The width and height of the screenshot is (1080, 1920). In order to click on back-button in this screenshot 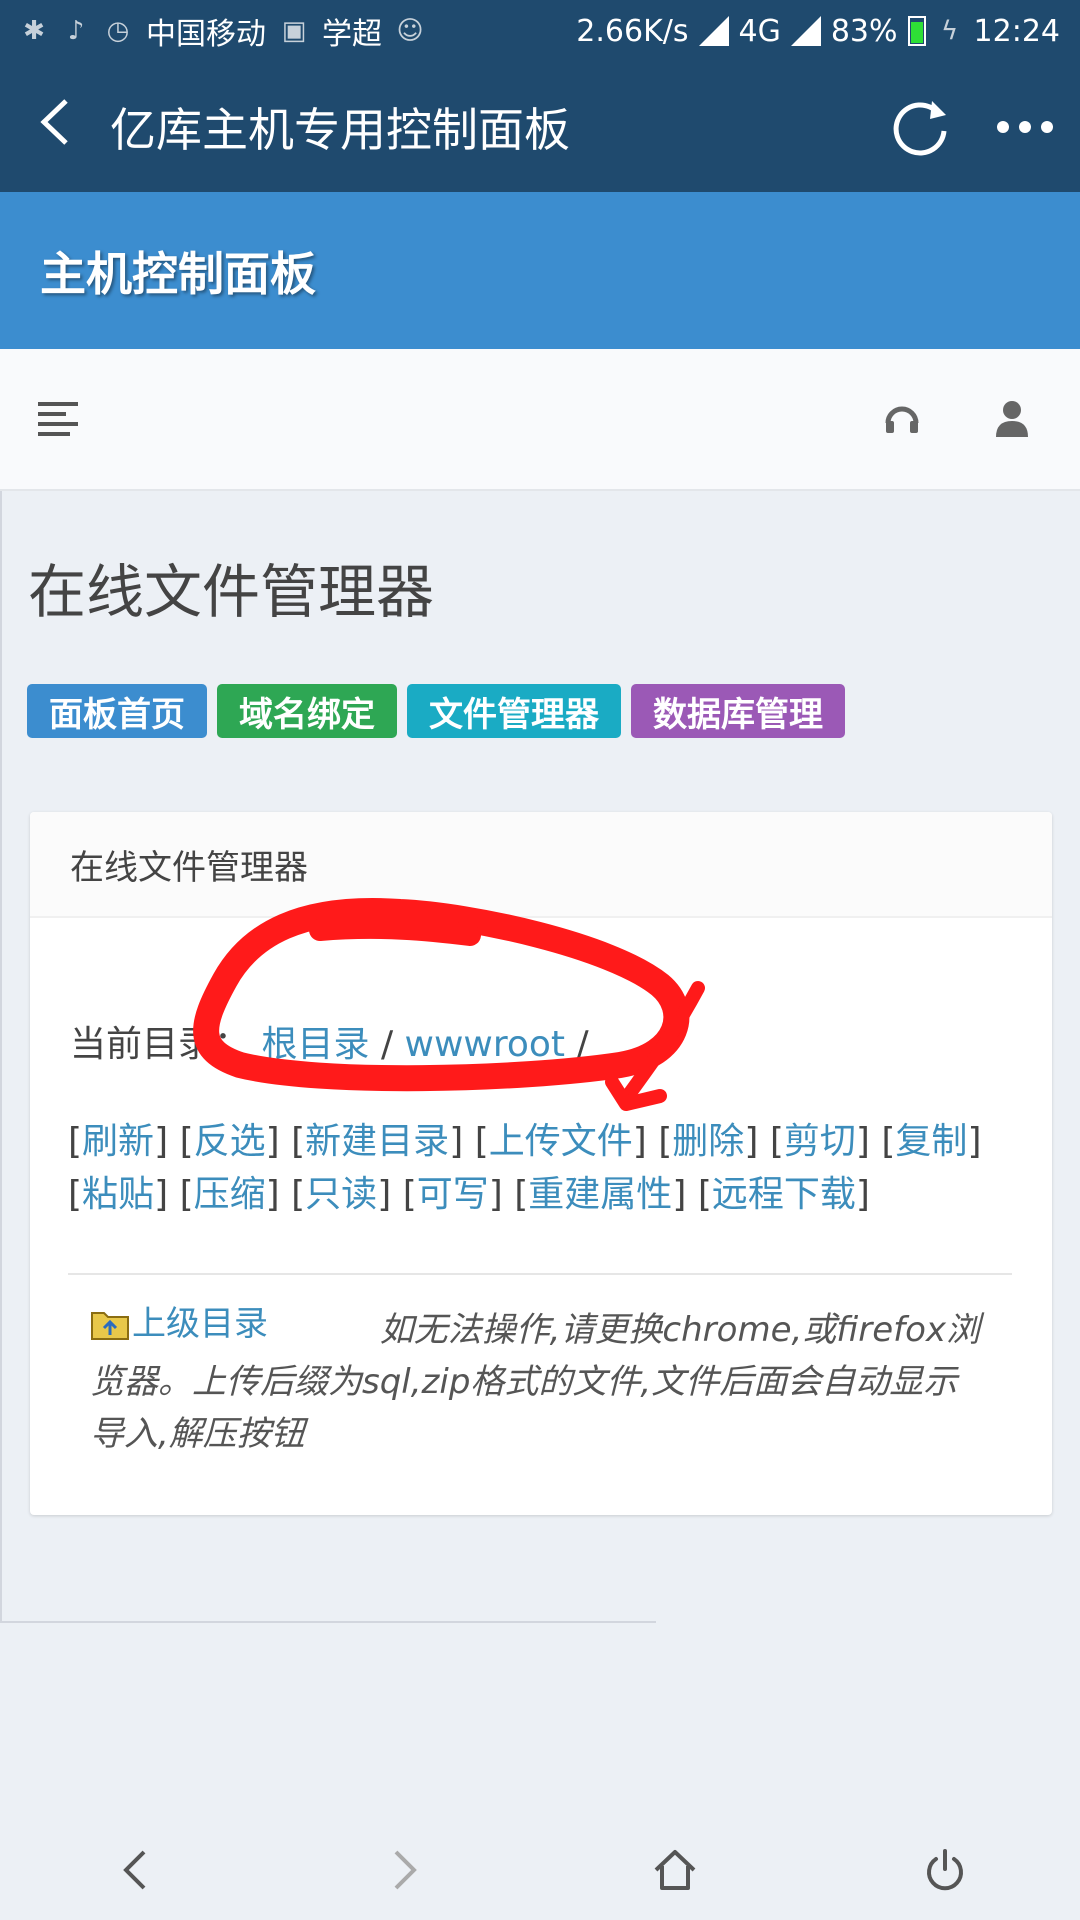, I will do `click(55, 127)`.